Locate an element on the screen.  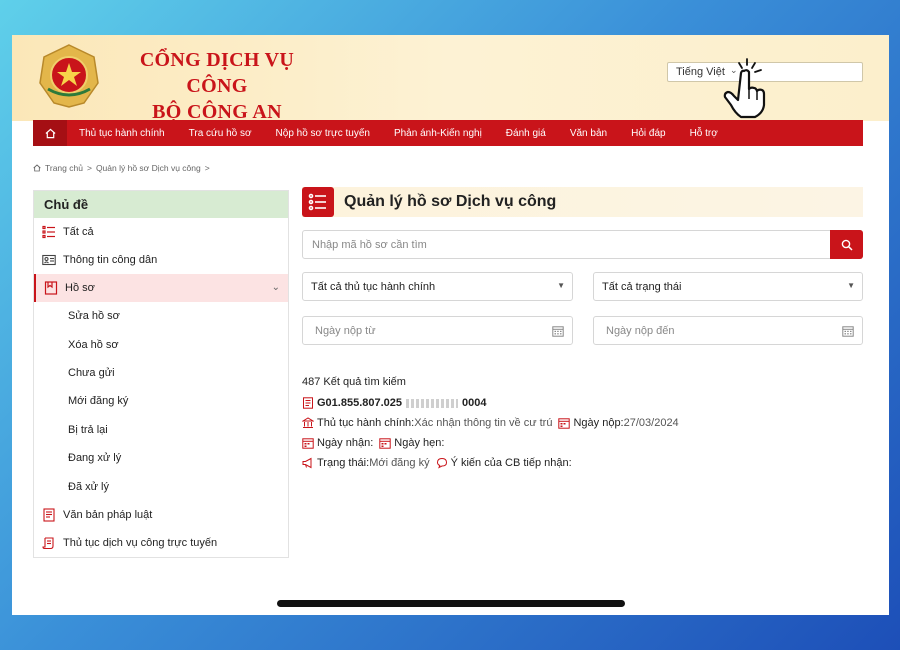
procedure-select-value: Tất cả thủ tục hành chính is located at coordinates (373, 287).